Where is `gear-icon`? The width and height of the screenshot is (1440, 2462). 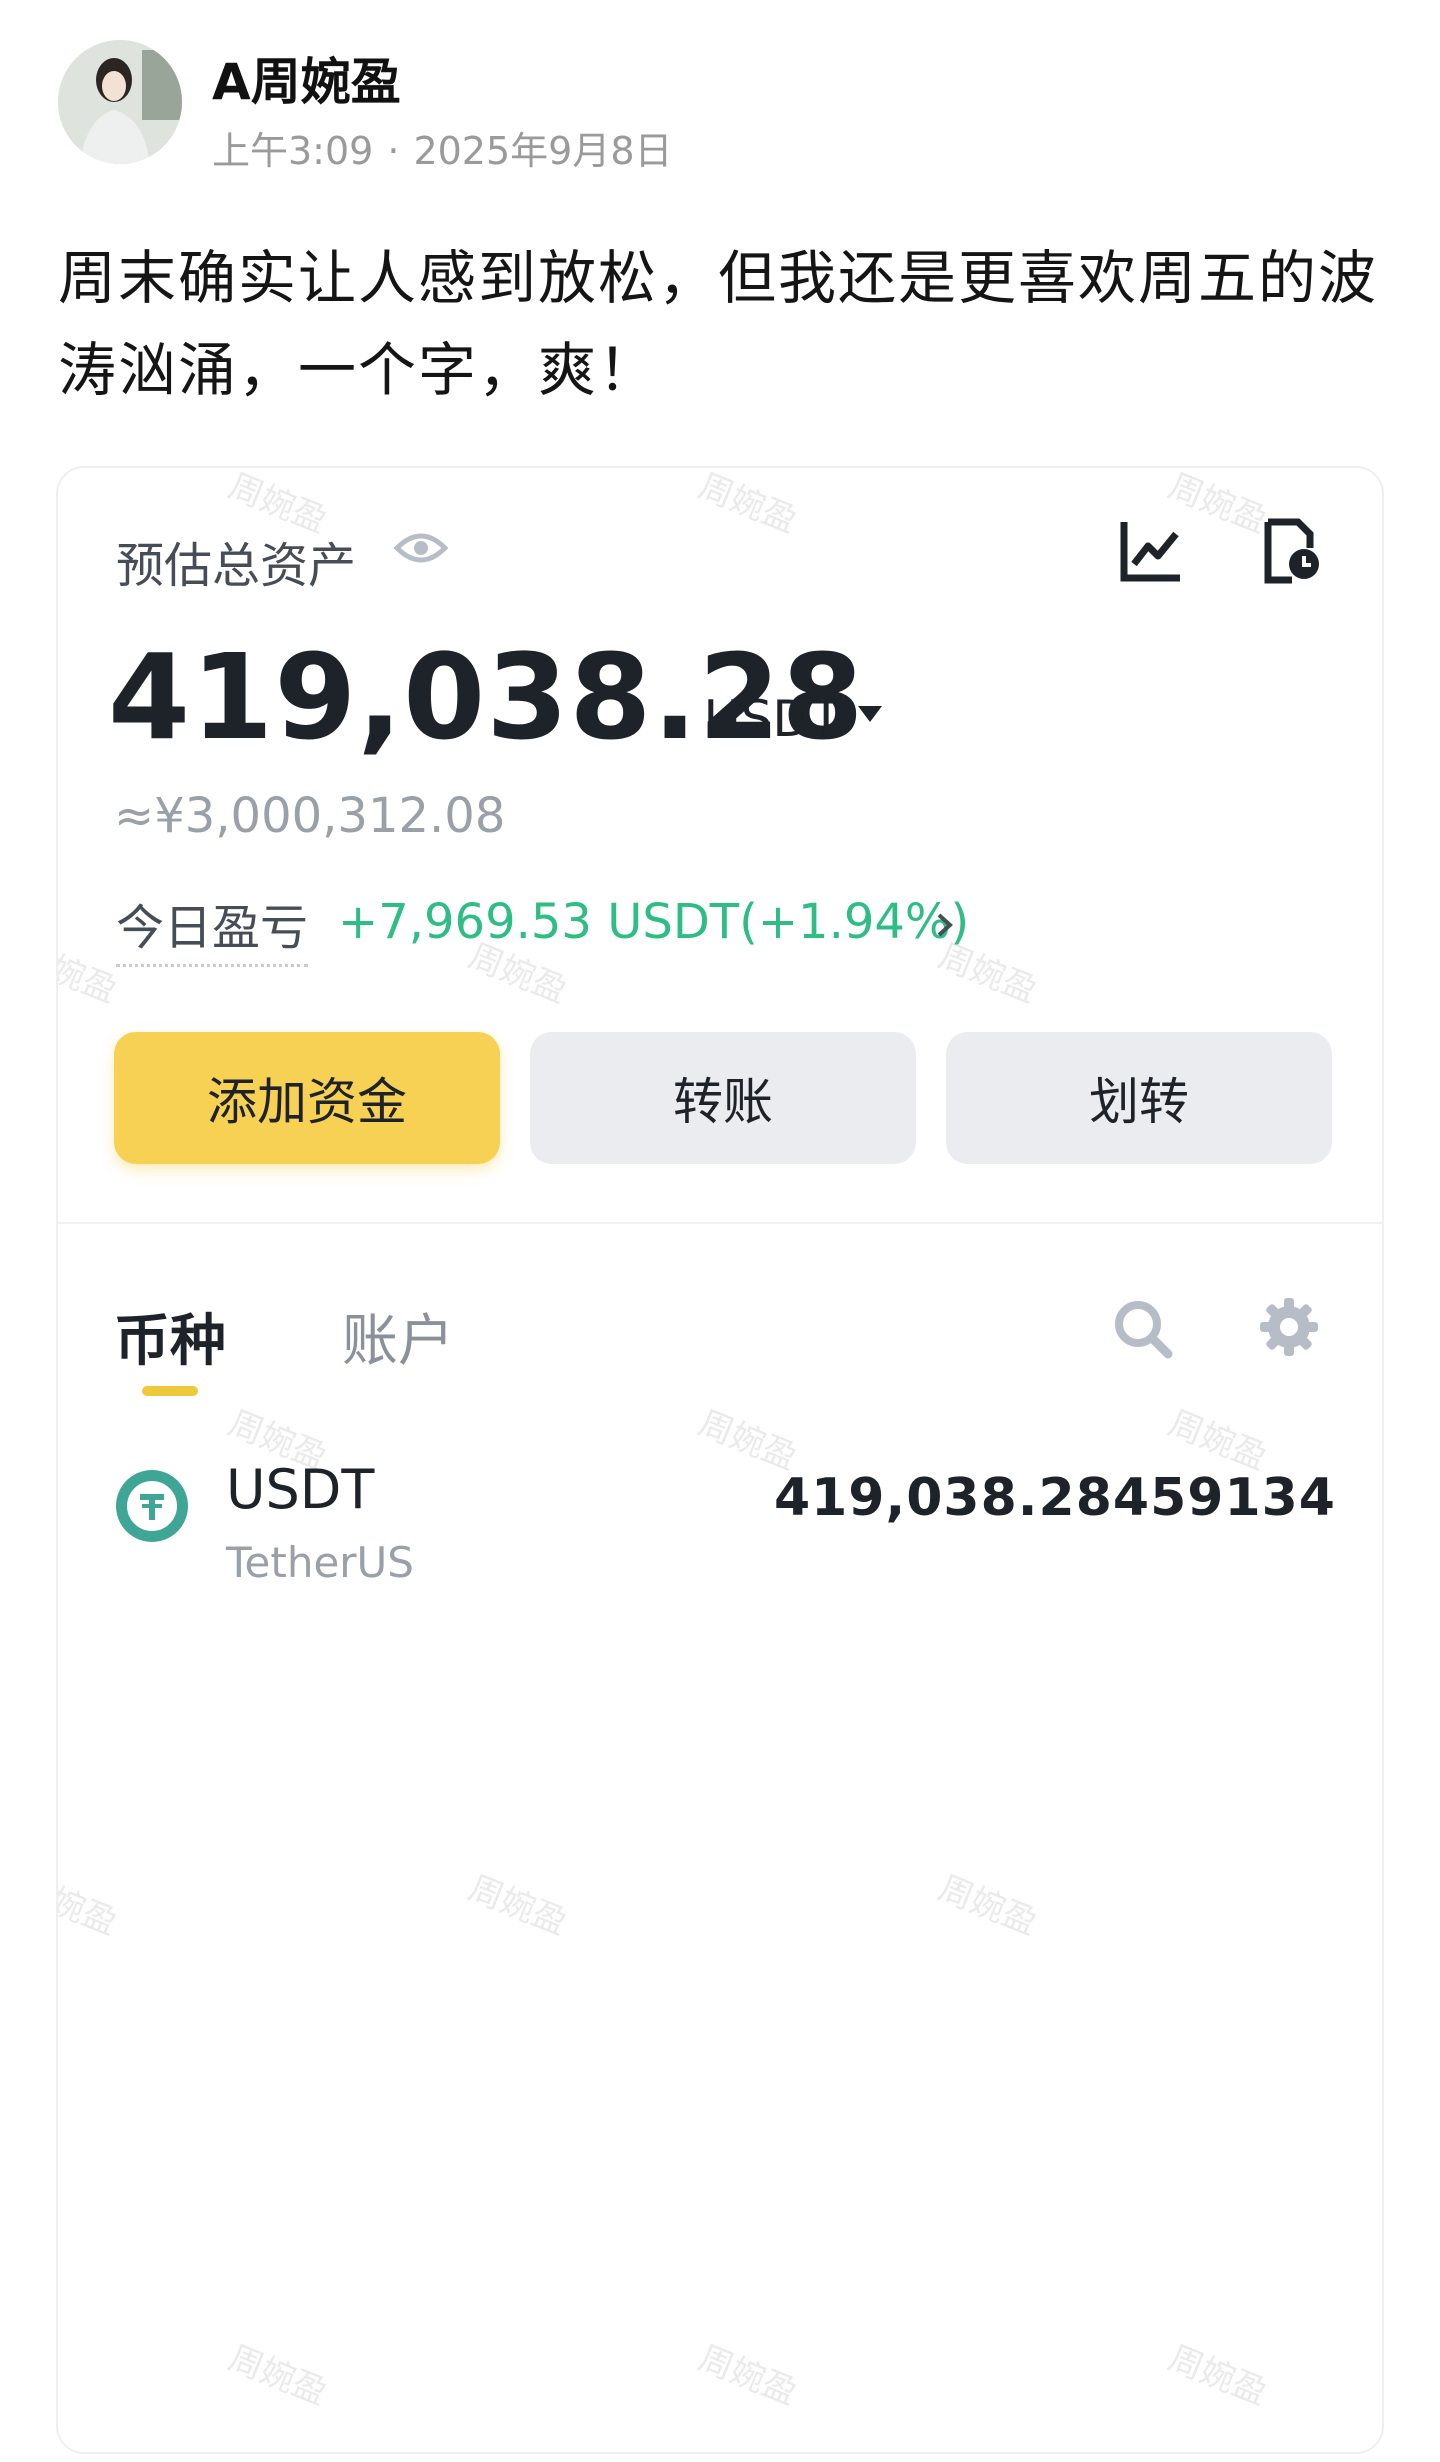 gear-icon is located at coordinates (1289, 1327).